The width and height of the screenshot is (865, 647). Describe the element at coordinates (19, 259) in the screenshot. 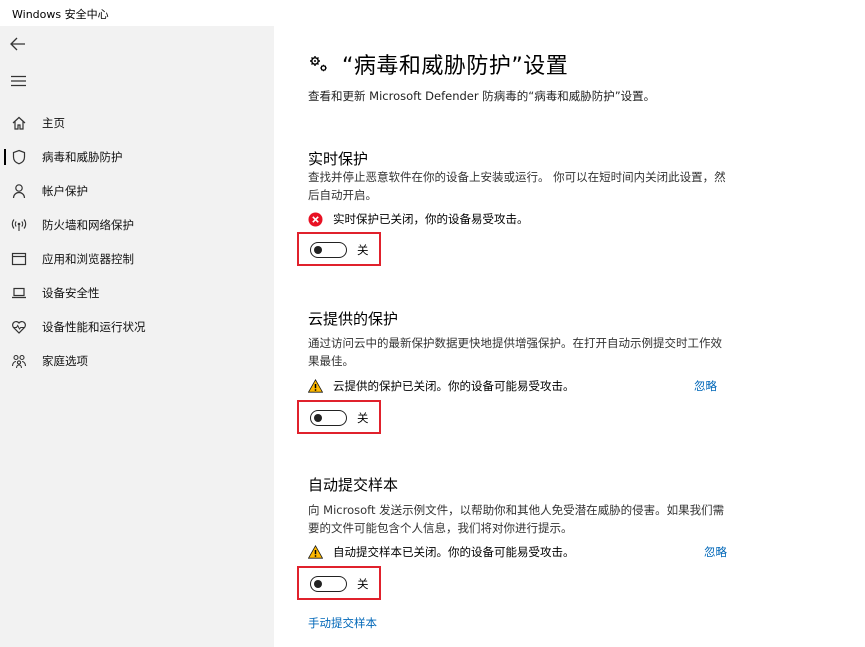

I see `browser-window-icon` at that location.